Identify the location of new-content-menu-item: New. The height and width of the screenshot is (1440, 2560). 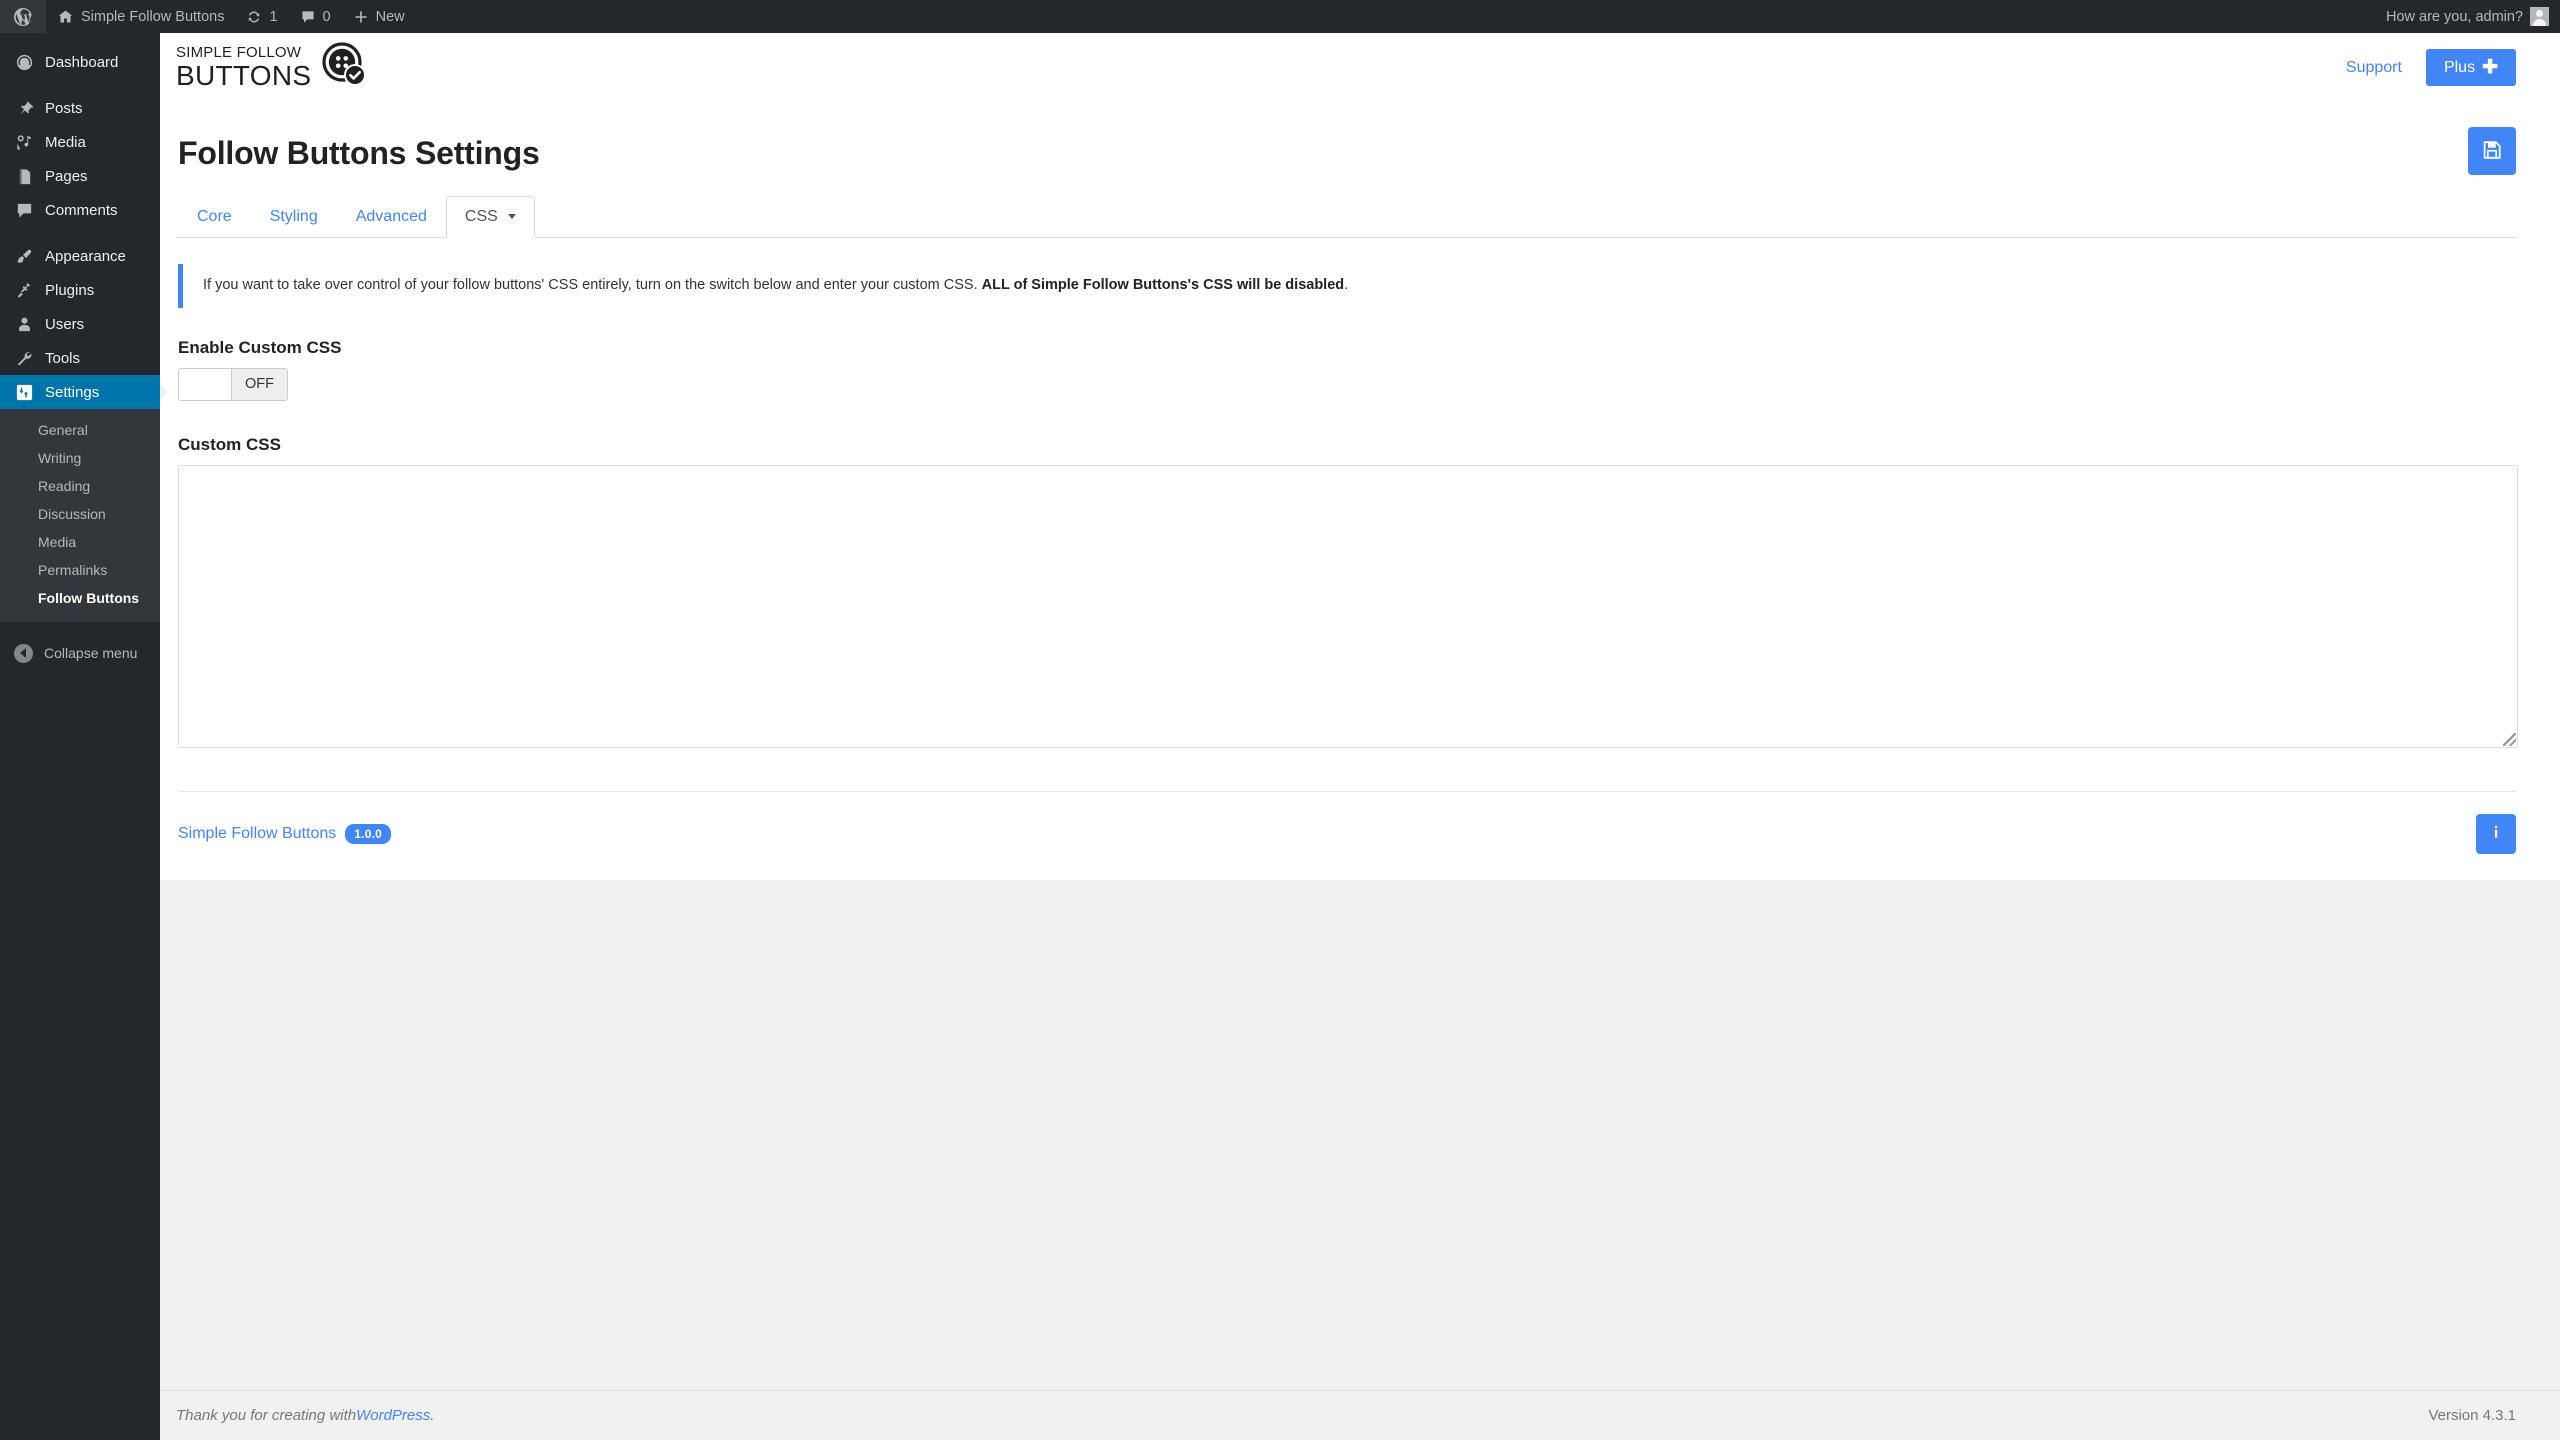
(379, 16).